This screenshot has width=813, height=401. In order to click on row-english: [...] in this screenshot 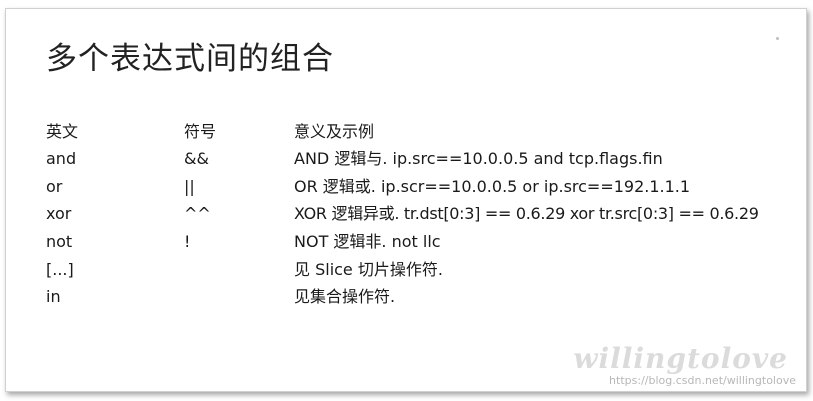, I will do `click(60, 269)`.